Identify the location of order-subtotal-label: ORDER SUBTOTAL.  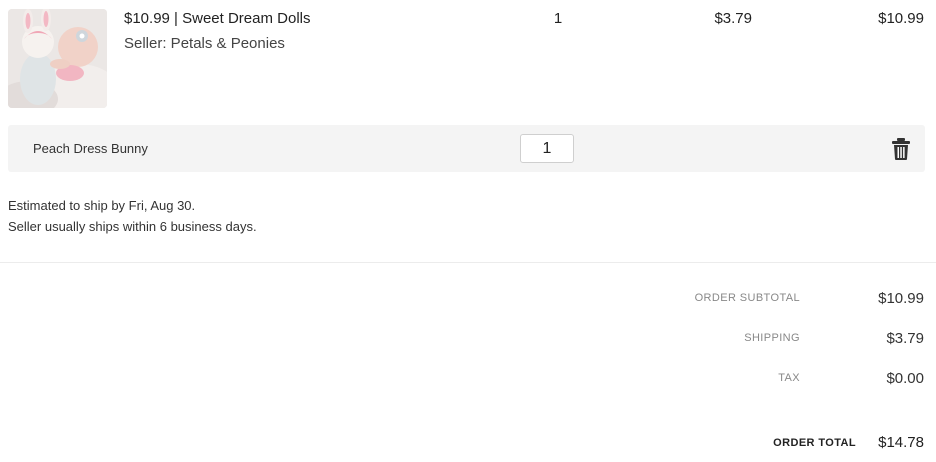
(747, 298).